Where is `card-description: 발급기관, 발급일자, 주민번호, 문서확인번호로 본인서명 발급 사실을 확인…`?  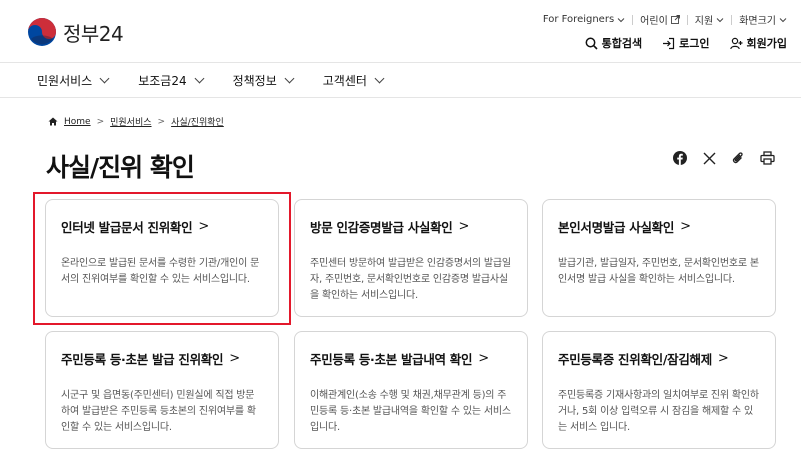 card-description: 발급기관, 발급일자, 주민번호, 문서확인번호로 본인서명 발급 사실을 확인… is located at coordinates (658, 271).